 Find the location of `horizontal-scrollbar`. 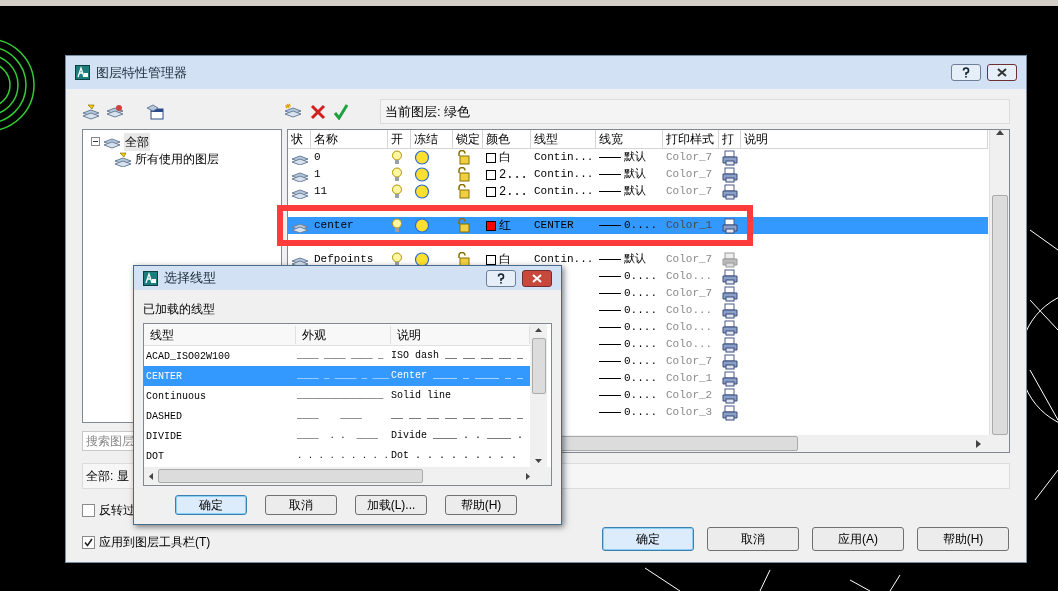

horizontal-scrollbar is located at coordinates (347, 476).